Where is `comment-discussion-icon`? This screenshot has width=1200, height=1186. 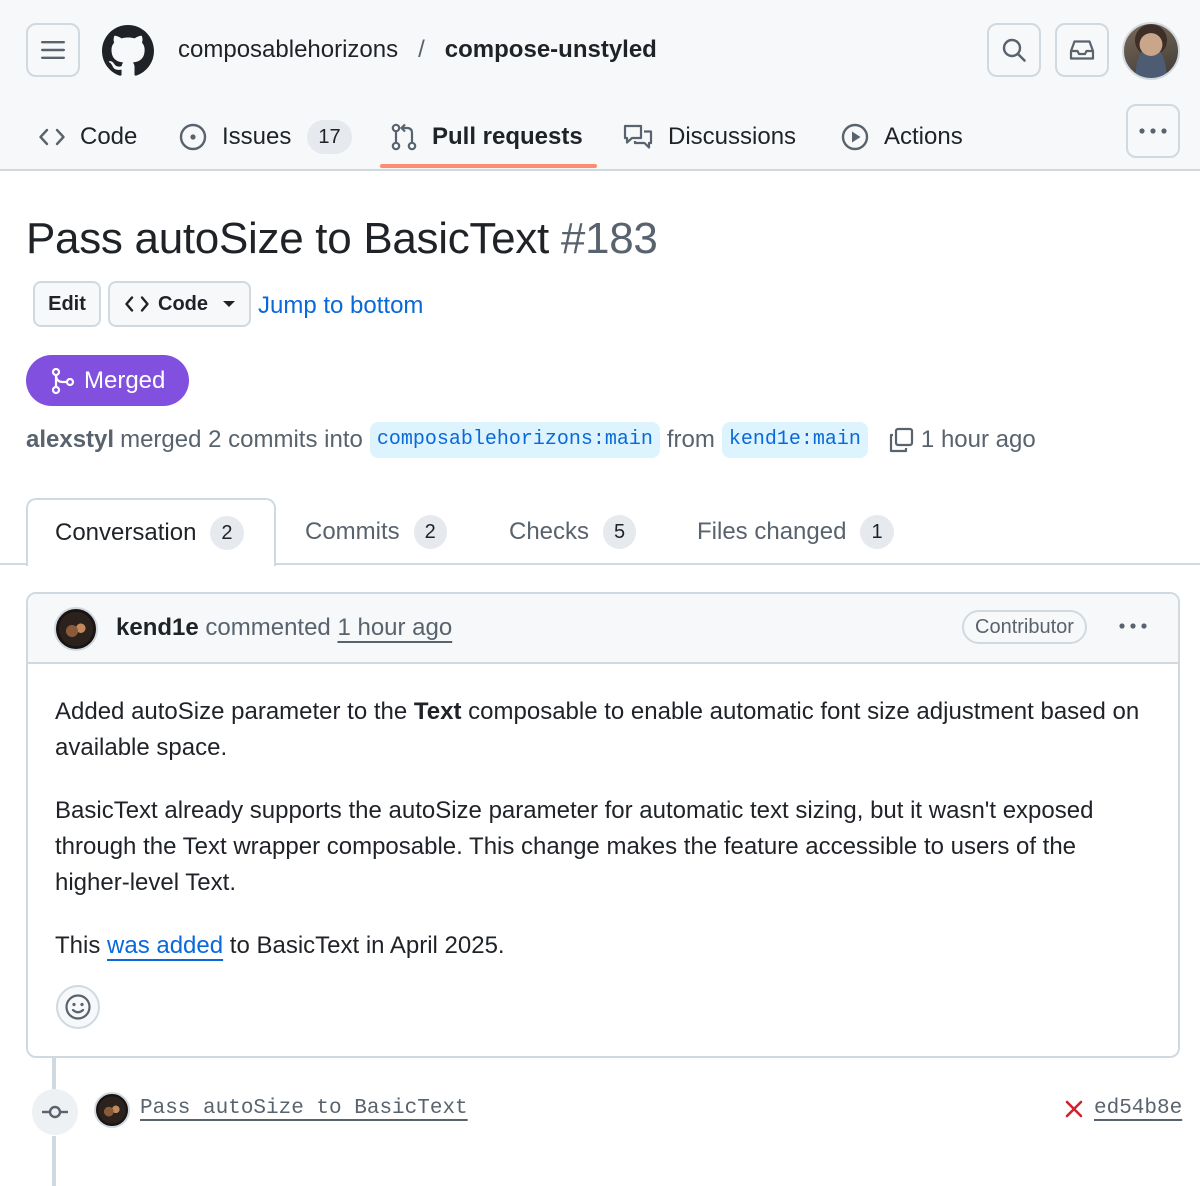
comment-discussion-icon is located at coordinates (638, 136).